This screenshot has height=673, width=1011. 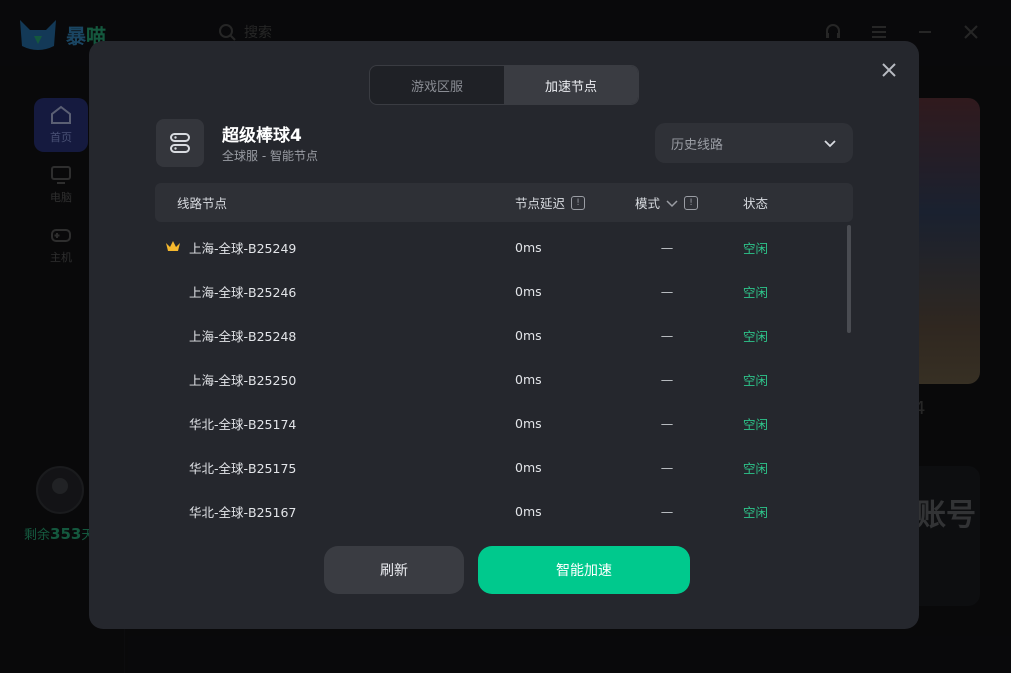 I want to click on game-icon, so click(x=180, y=143).